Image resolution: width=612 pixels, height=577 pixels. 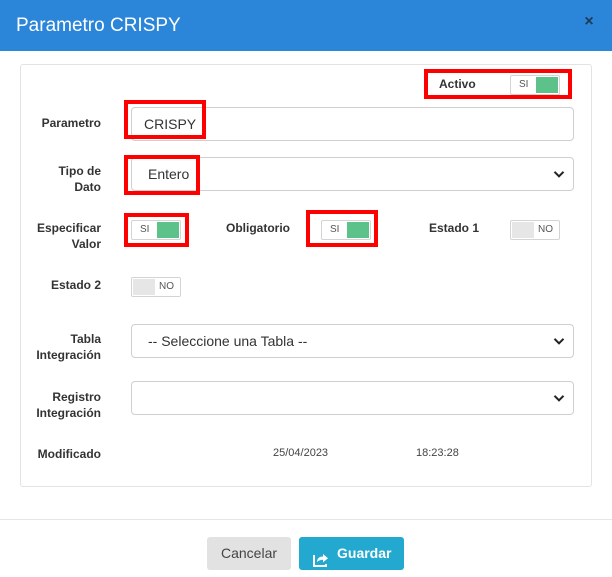 I want to click on tabla-integracion-label-line2: Integración, so click(x=68, y=355).